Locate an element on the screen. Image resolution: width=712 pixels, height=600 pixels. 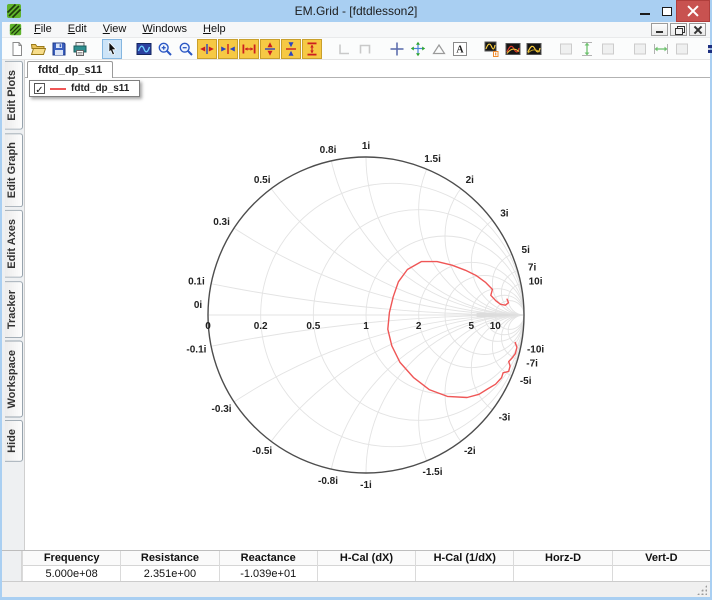
tracker-col-h-cal-dx-: H-Cal (dX) is located at coordinates (366, 566).